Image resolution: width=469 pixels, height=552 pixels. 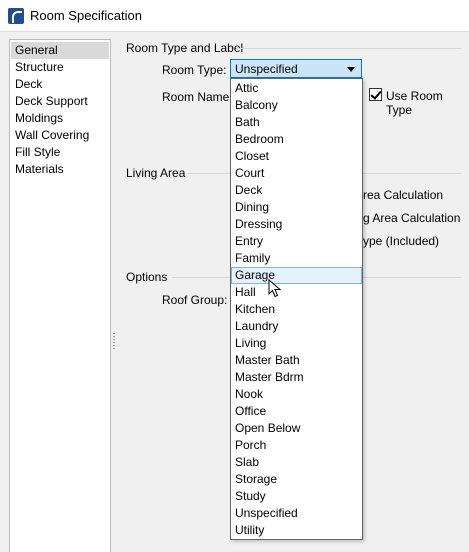 What do you see at coordinates (296, 292) in the screenshot?
I see `option-hall: Hall` at bounding box center [296, 292].